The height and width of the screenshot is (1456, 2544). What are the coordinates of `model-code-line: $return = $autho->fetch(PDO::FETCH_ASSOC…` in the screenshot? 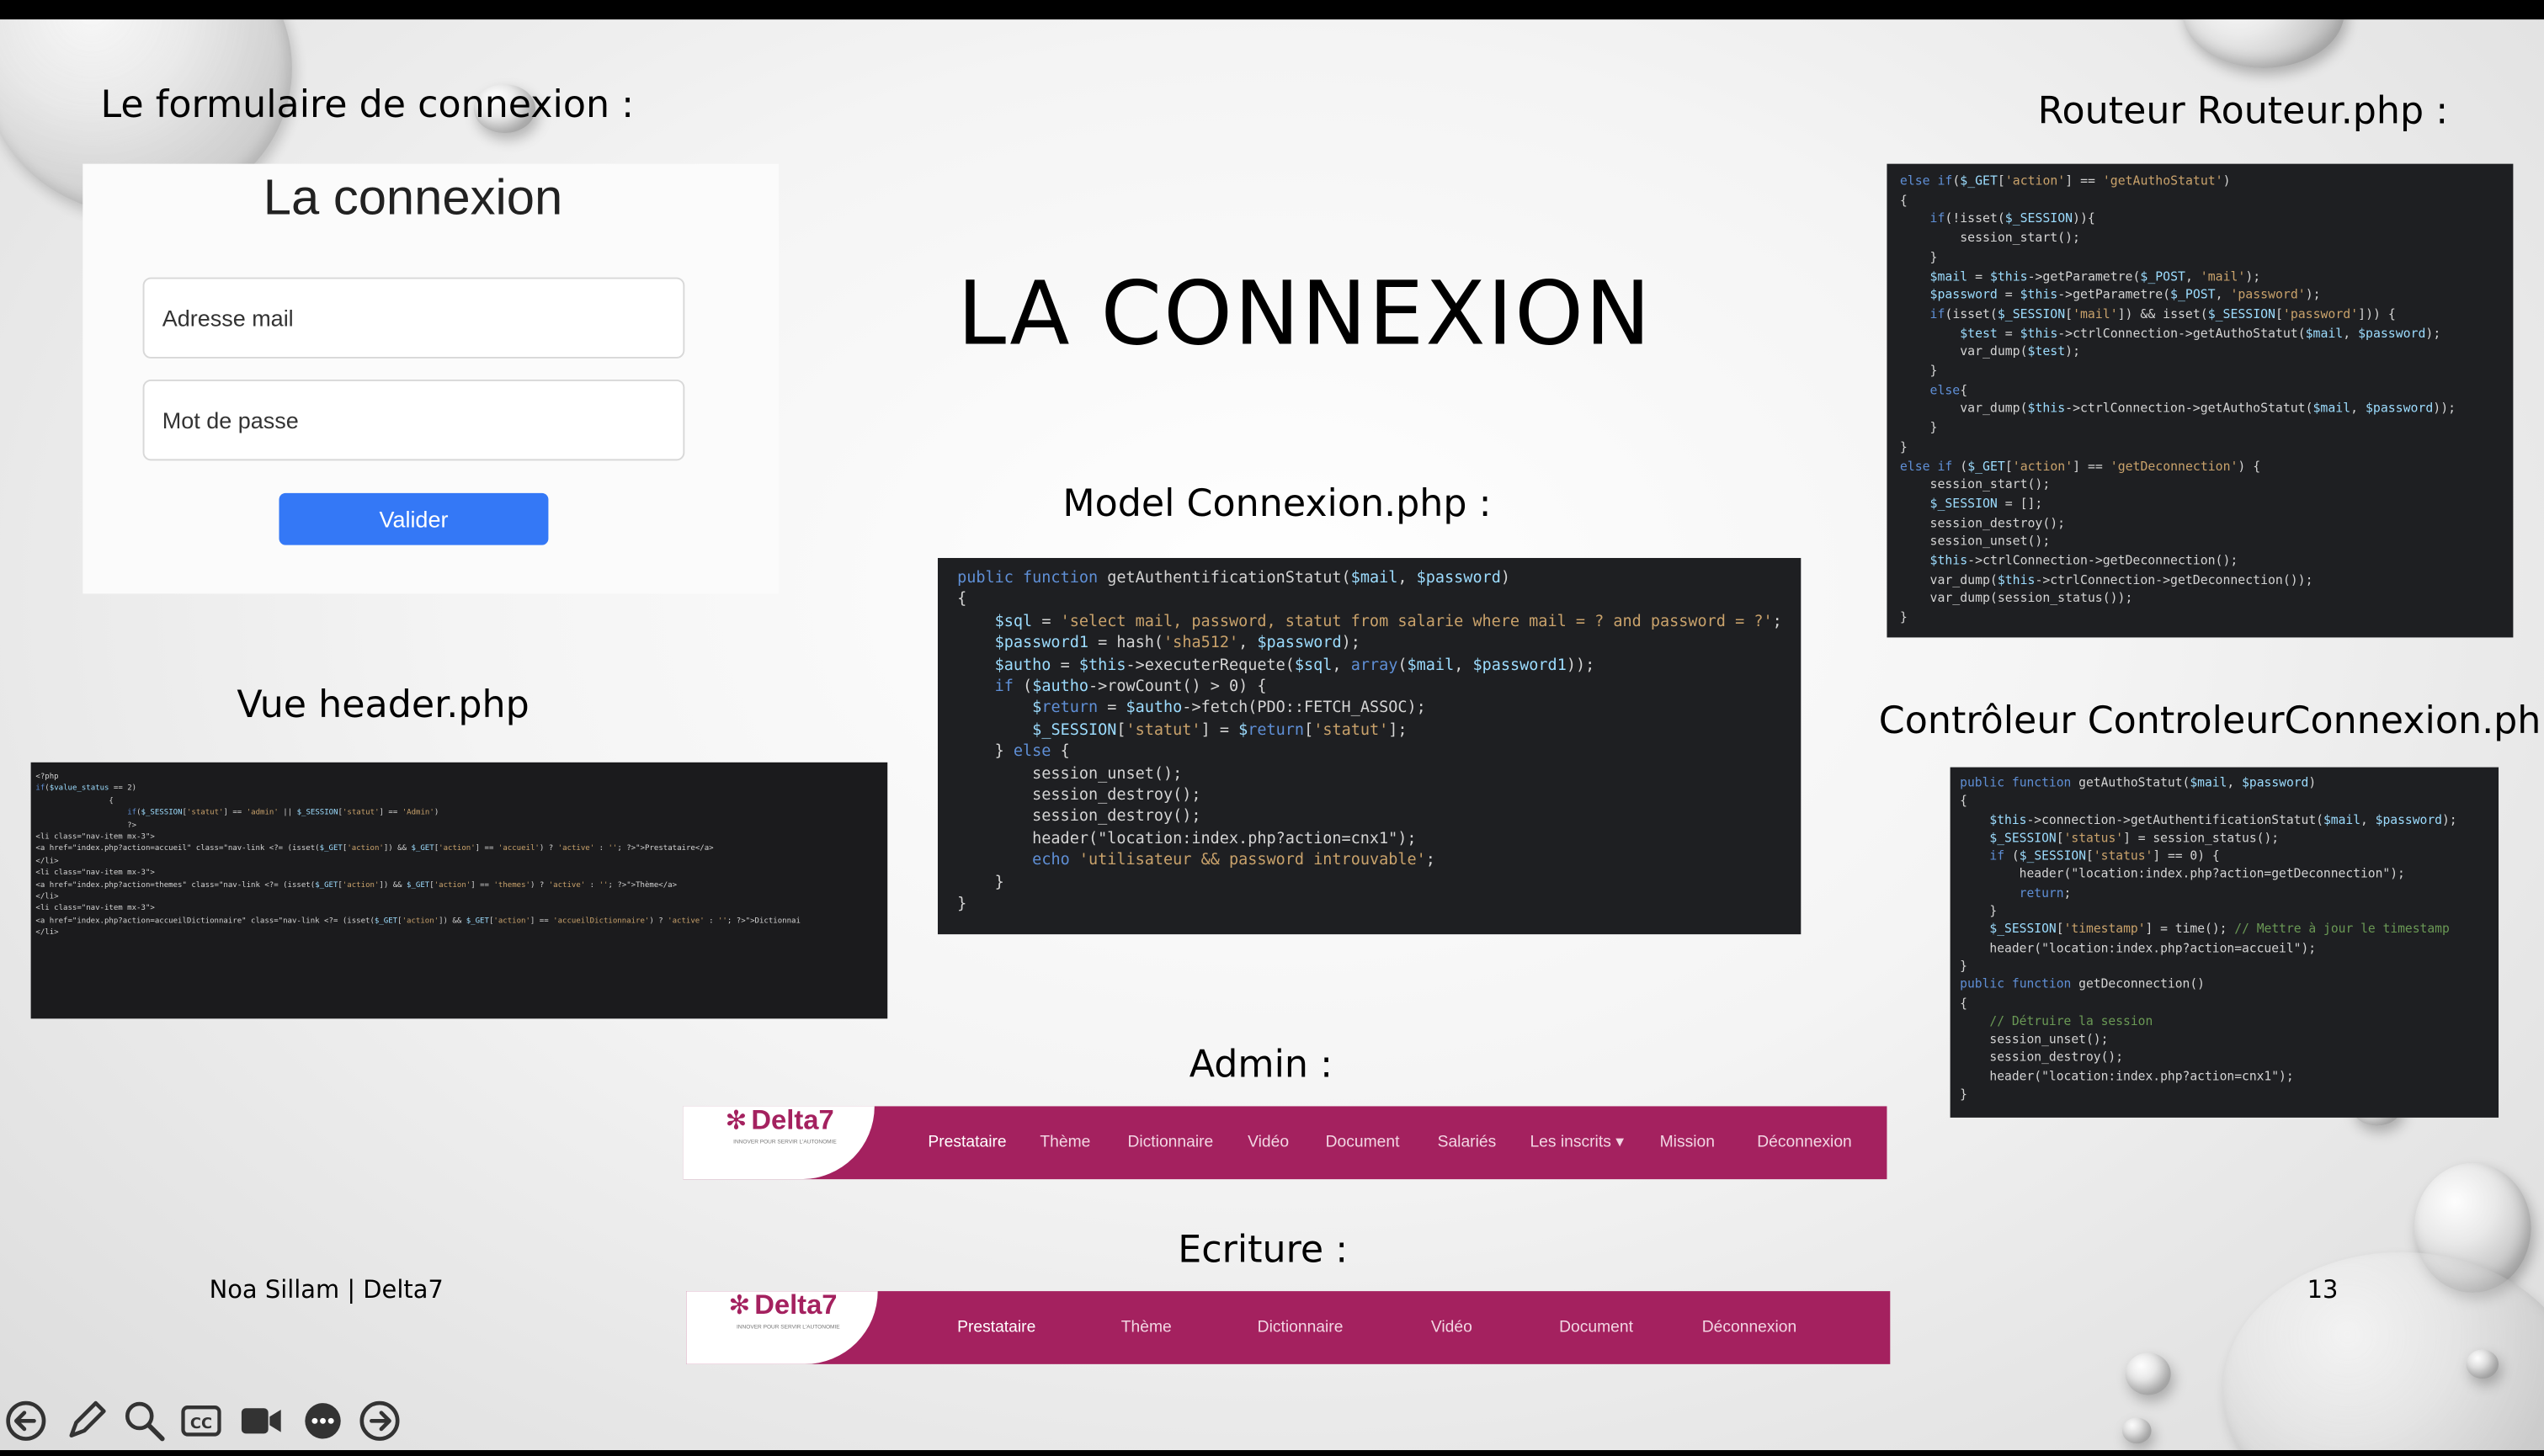 It's located at (1229, 708).